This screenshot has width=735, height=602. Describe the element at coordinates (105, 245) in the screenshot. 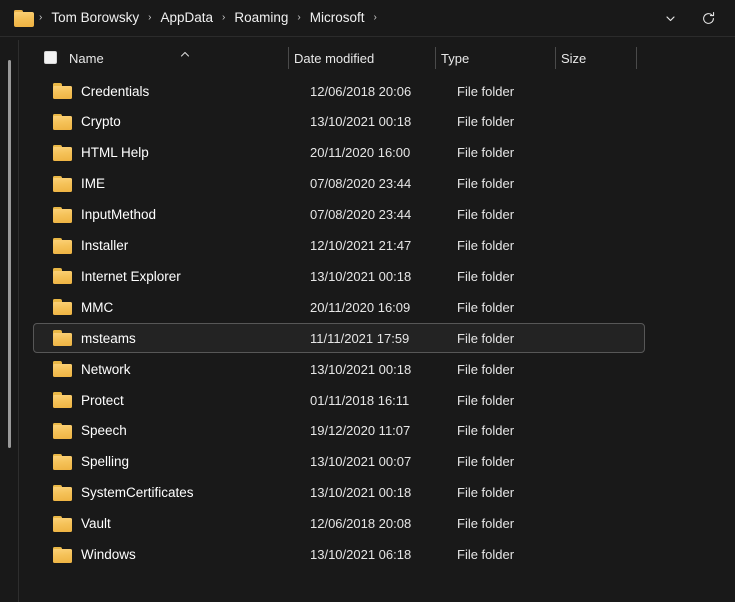

I see `file-name-label: Installer` at that location.